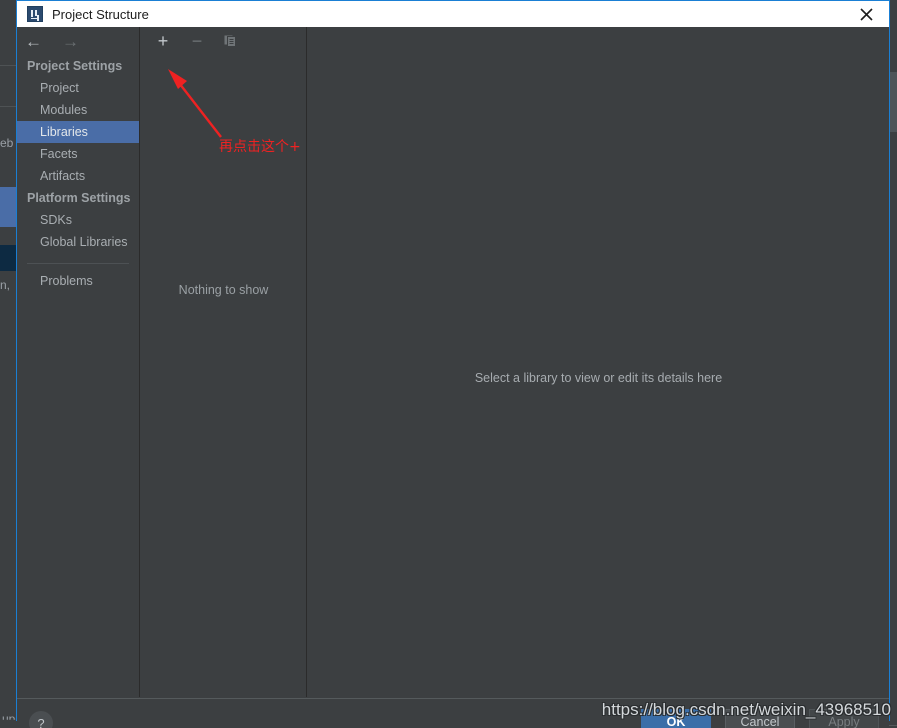 This screenshot has height=728, width=897. I want to click on back-arrow-icon: ←, so click(33, 41).